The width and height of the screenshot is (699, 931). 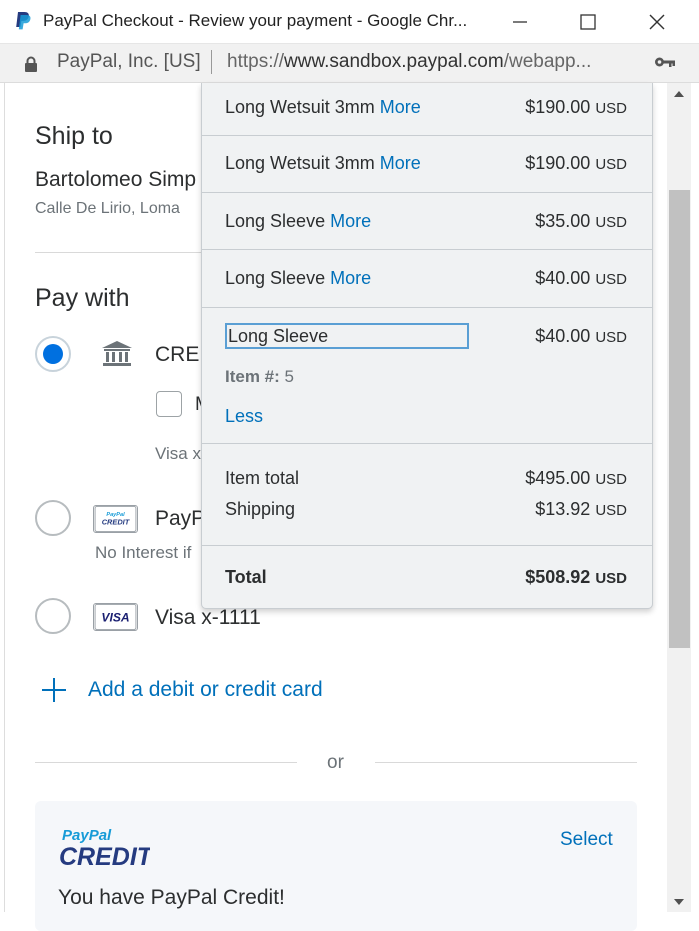 I want to click on visa-badge-icon: VISA, so click(x=115, y=617).